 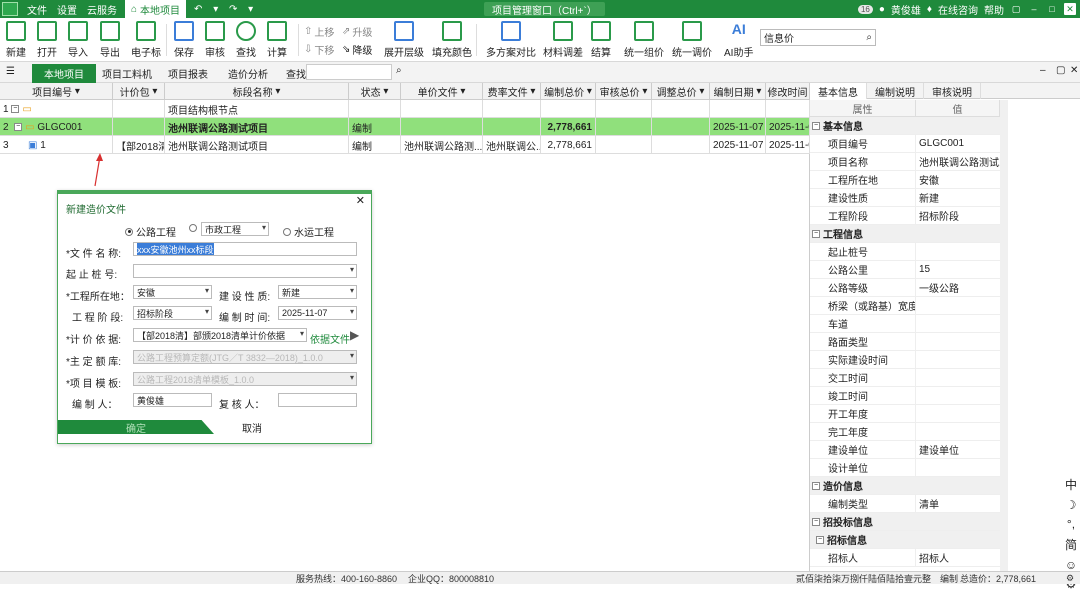 What do you see at coordinates (511, 40) in the screenshot?
I see `compare-button: 多方案对比` at bounding box center [511, 40].